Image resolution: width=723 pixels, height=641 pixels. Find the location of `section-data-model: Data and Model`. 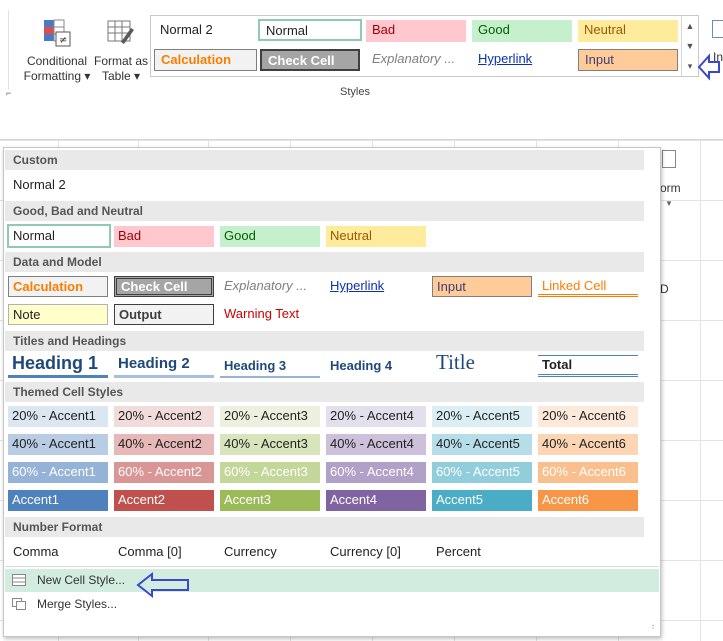

section-data-model: Data and Model is located at coordinates (324, 262).